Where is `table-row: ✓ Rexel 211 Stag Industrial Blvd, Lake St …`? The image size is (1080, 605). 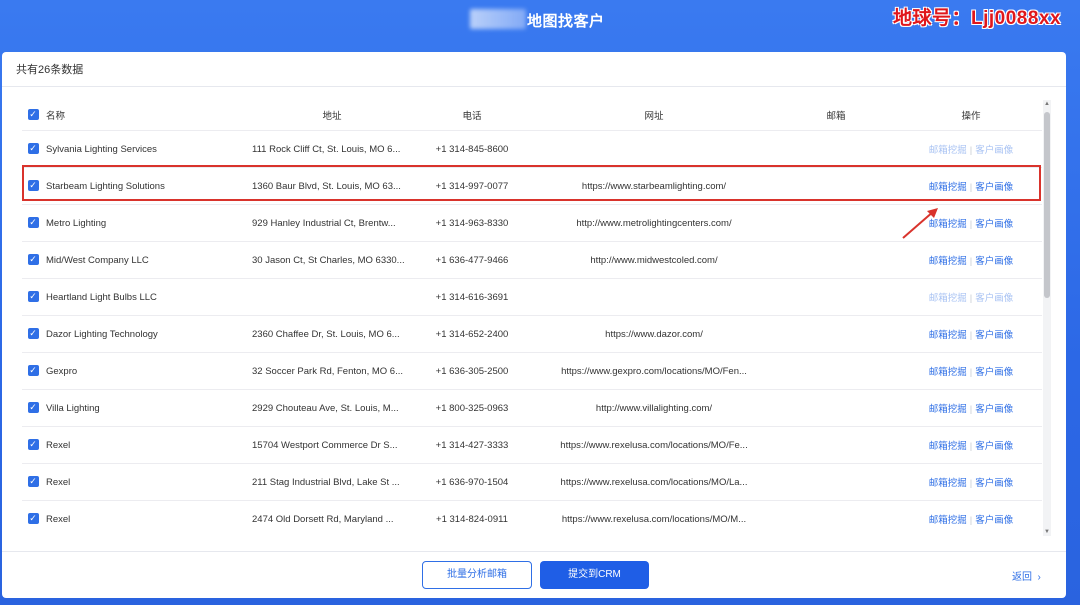
table-row: ✓ Rexel 211 Stag Industrial Blvd, Lake St … is located at coordinates (532, 482).